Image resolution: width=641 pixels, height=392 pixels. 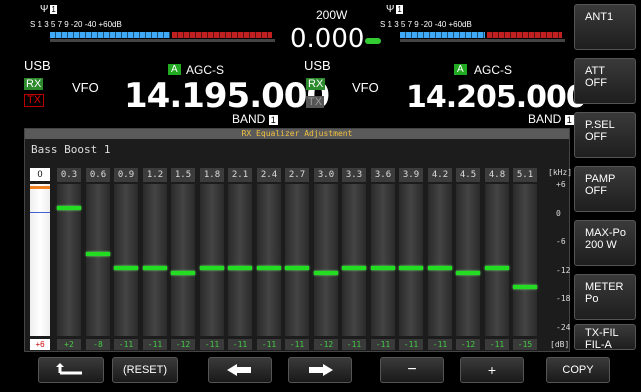 I want to click on eq-band-10-freq: 3.0, so click(x=326, y=175).